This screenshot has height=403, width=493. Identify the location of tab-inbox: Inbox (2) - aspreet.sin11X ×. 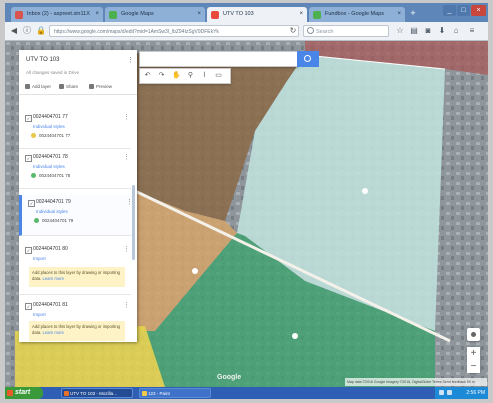
(57, 14).